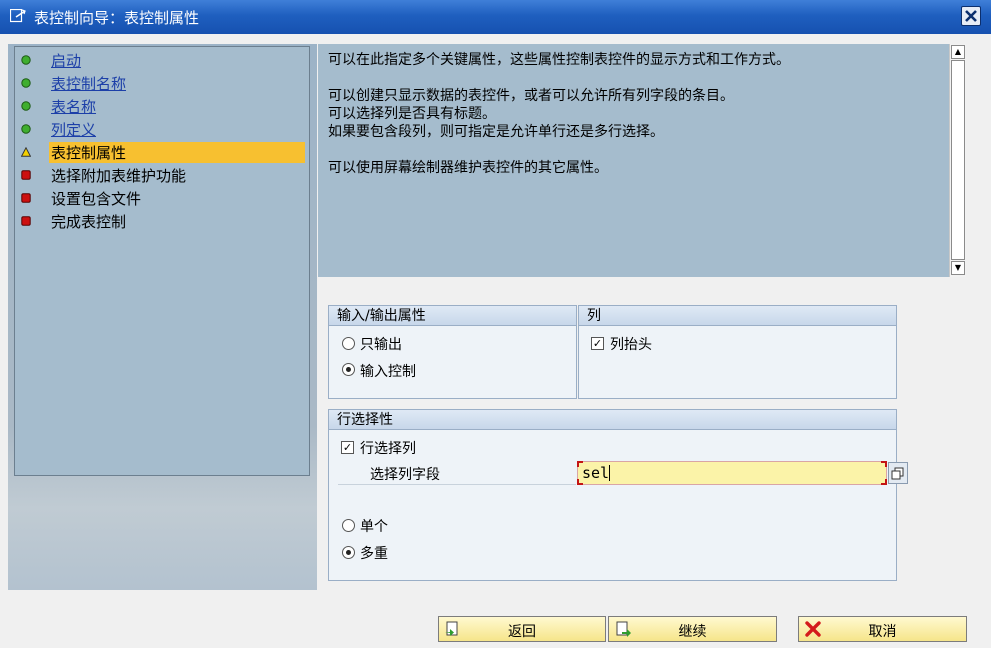  I want to click on column-header-checkbox: ✓, so click(597, 343).